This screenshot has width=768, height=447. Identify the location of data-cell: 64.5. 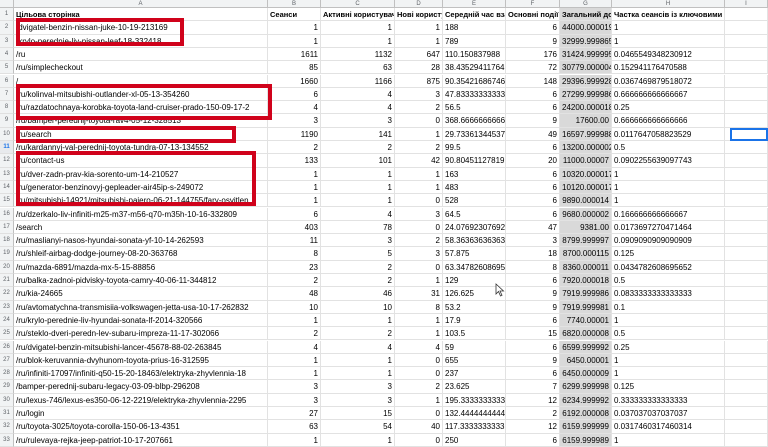
(474, 214).